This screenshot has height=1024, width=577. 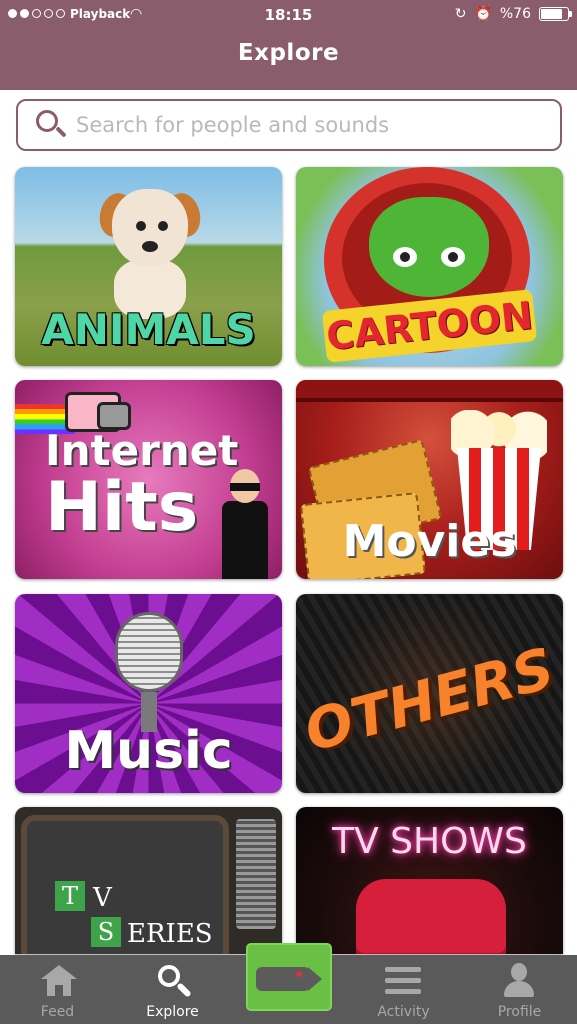 I want to click on video-camera-icon, so click(x=283, y=979).